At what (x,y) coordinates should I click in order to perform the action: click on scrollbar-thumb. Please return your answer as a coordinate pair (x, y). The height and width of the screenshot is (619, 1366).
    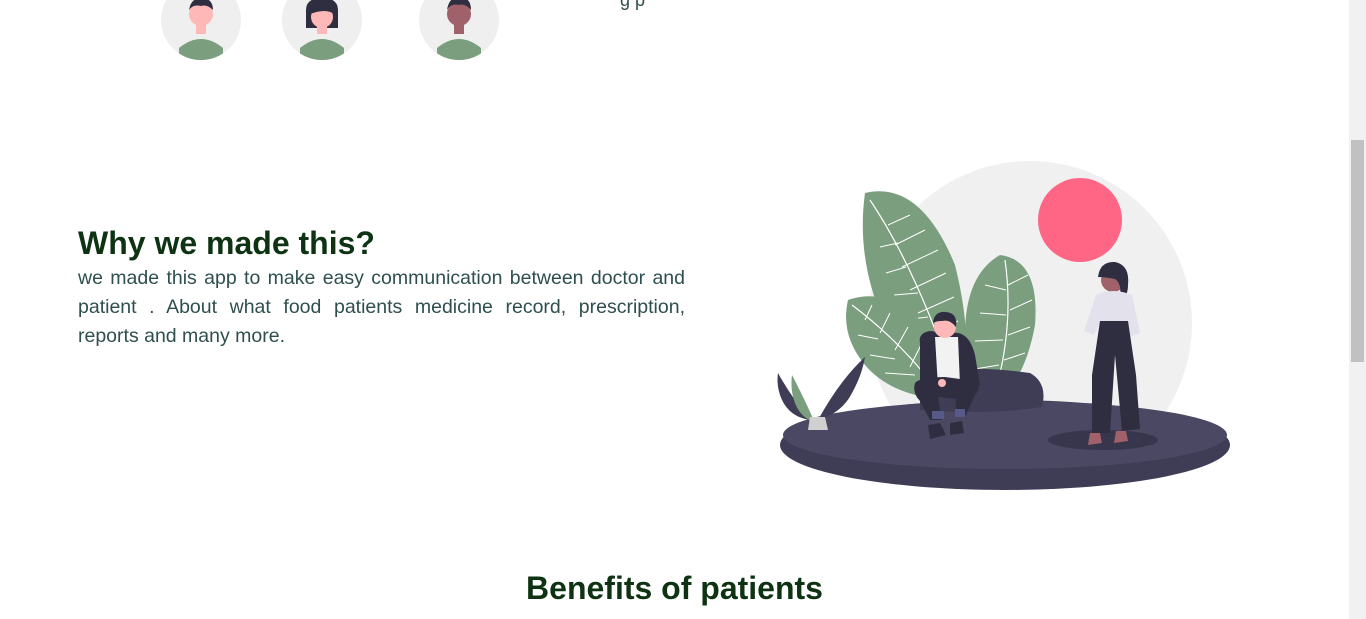
    Looking at the image, I should click on (1357, 251).